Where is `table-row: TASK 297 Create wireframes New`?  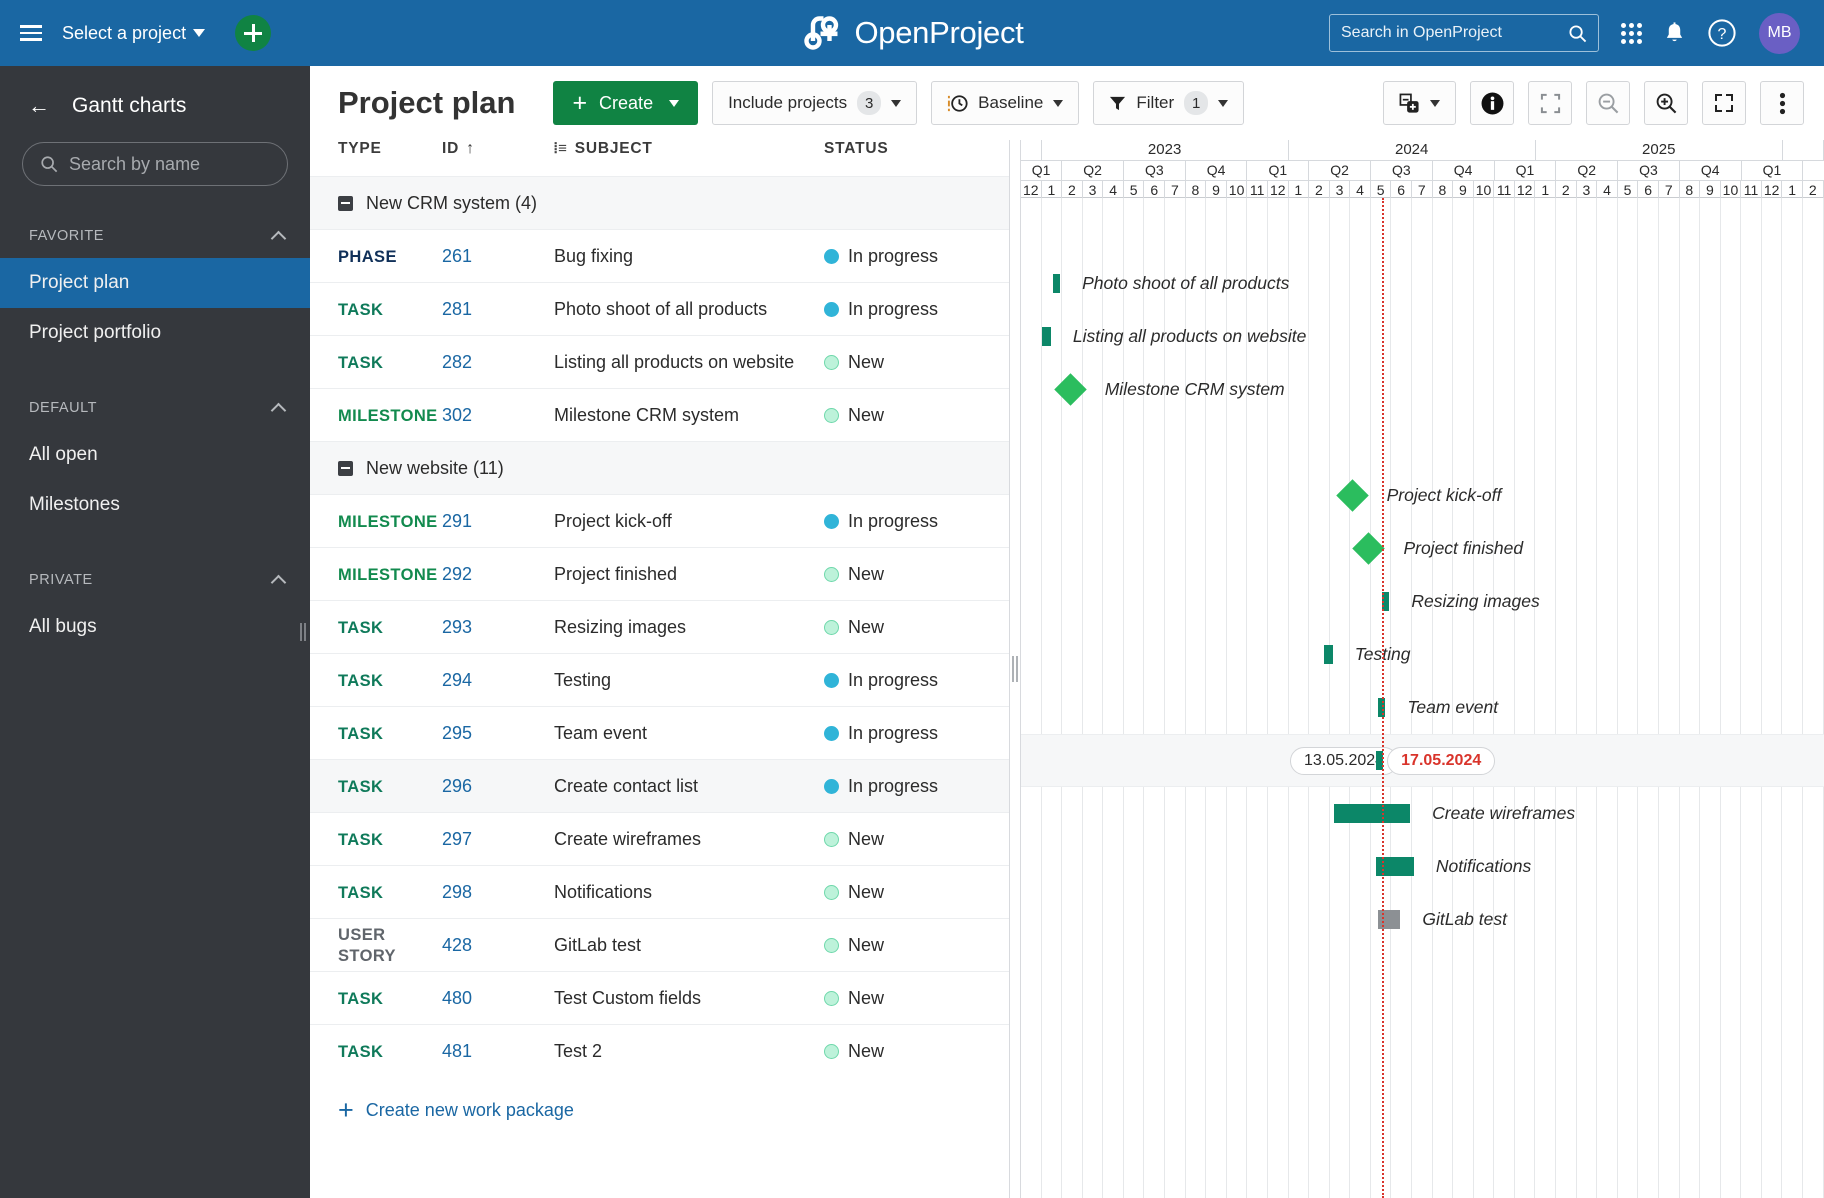 table-row: TASK 297 Create wireframes New is located at coordinates (659, 839).